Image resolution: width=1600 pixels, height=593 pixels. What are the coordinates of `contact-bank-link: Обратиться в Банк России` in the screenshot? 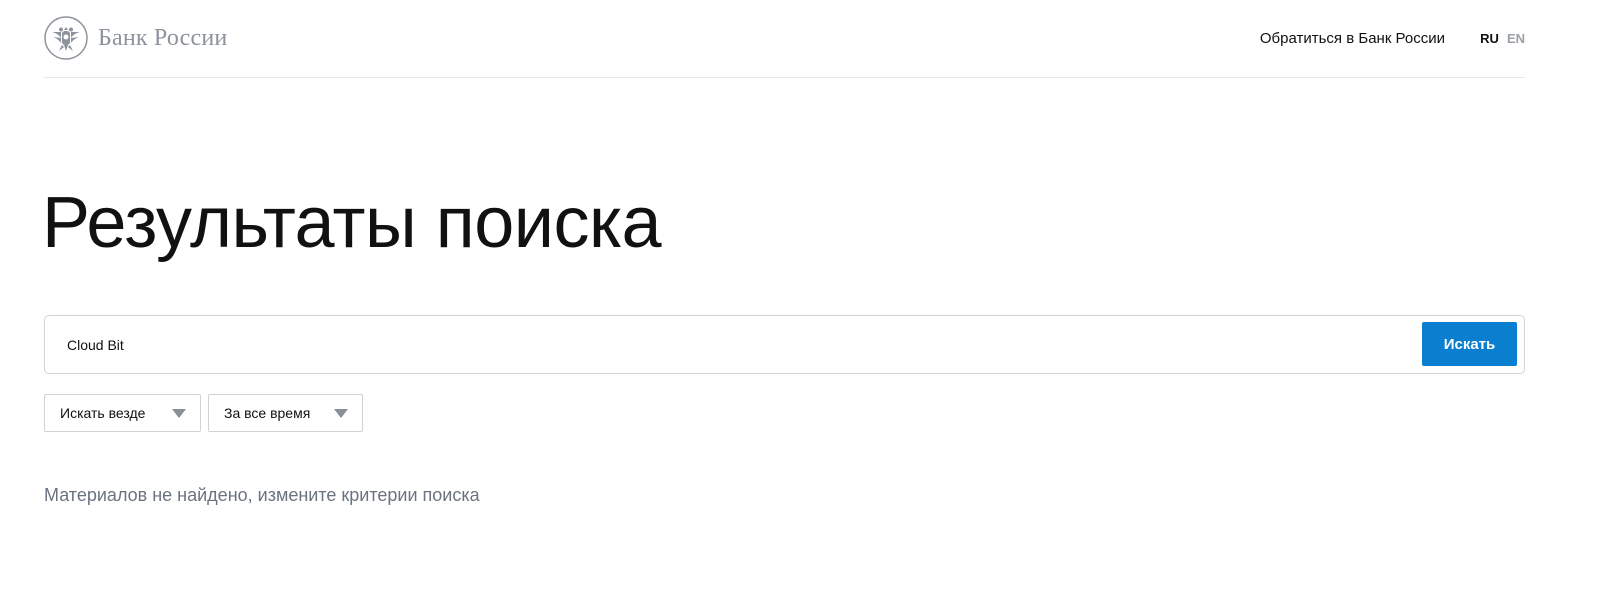 It's located at (1352, 38).